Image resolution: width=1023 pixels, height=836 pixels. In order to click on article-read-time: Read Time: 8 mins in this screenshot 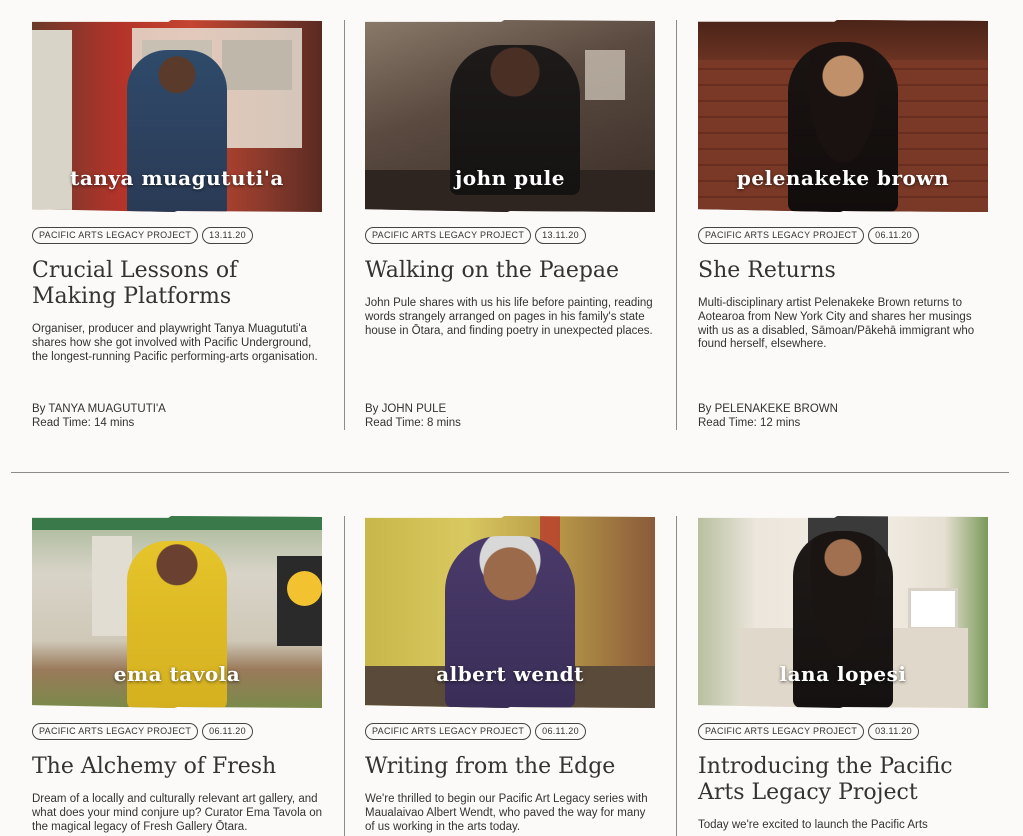, I will do `click(413, 423)`.